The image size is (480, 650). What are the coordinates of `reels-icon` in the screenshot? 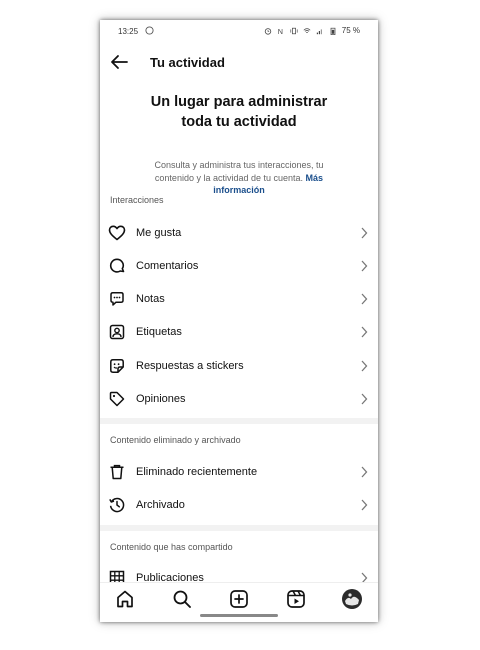 It's located at (296, 599).